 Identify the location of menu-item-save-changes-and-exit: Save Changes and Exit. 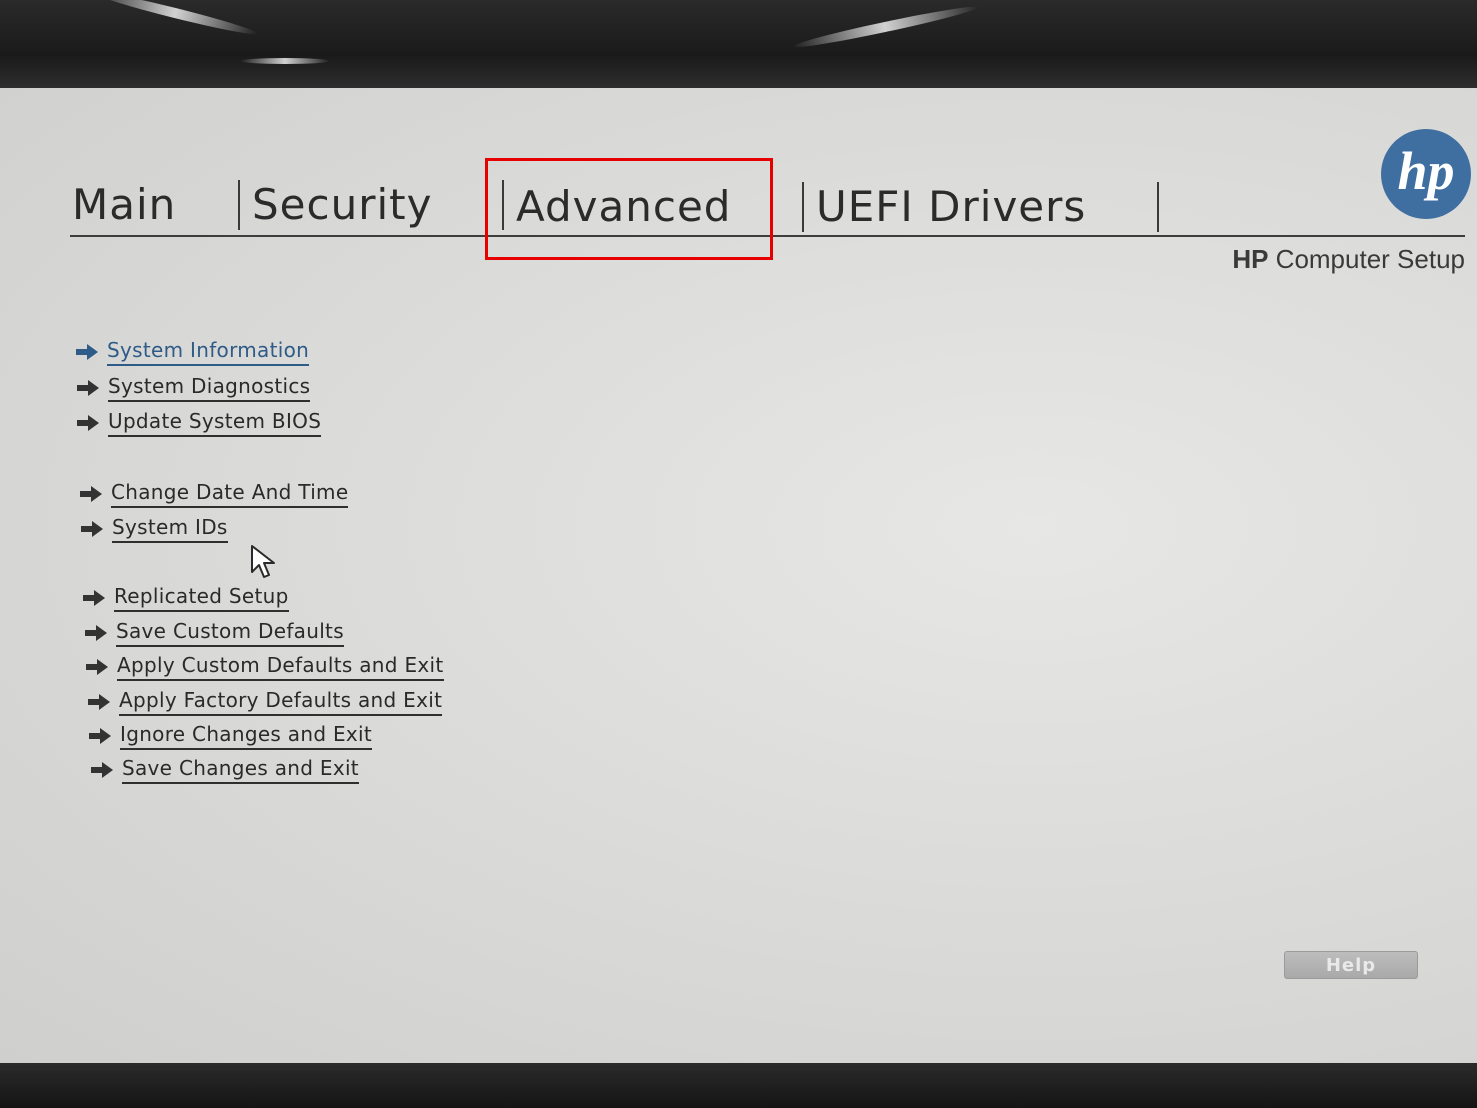
(225, 770).